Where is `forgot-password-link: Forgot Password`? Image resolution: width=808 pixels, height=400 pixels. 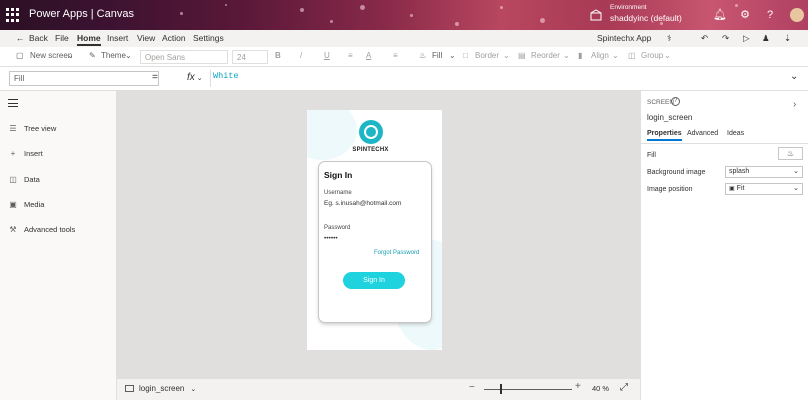 forgot-password-link: Forgot Password is located at coordinates (396, 253).